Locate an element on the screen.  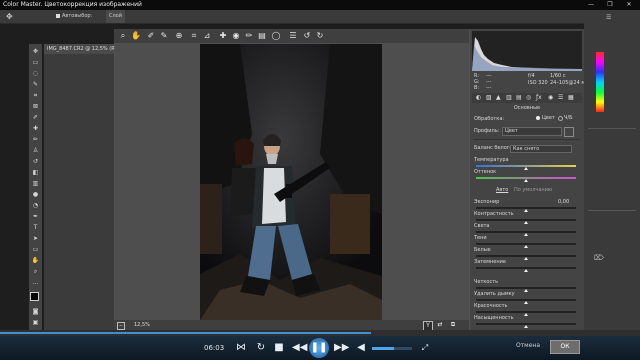
zoom-level: 12,5% is located at coordinates (142, 325).